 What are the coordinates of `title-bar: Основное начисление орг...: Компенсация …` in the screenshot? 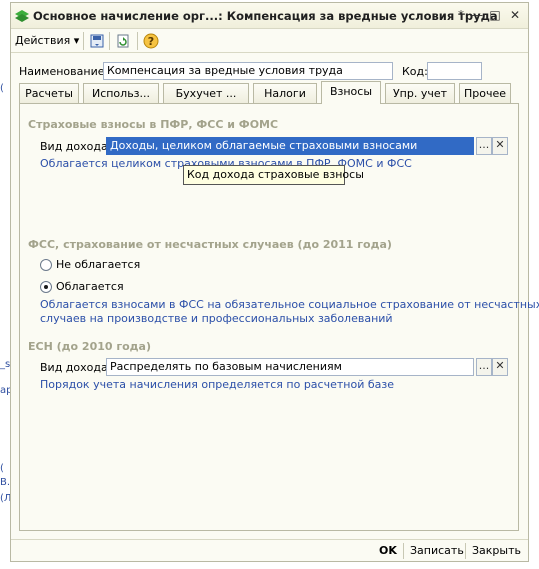 It's located at (269, 16).